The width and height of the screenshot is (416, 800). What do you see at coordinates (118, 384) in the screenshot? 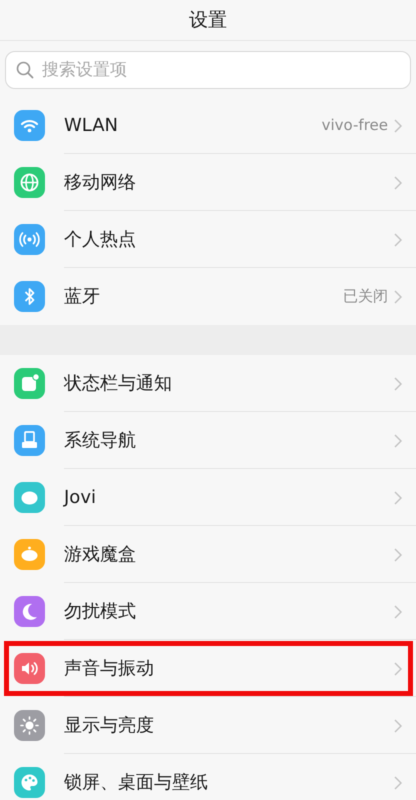
I see `item-label: 状态栏与通知` at bounding box center [118, 384].